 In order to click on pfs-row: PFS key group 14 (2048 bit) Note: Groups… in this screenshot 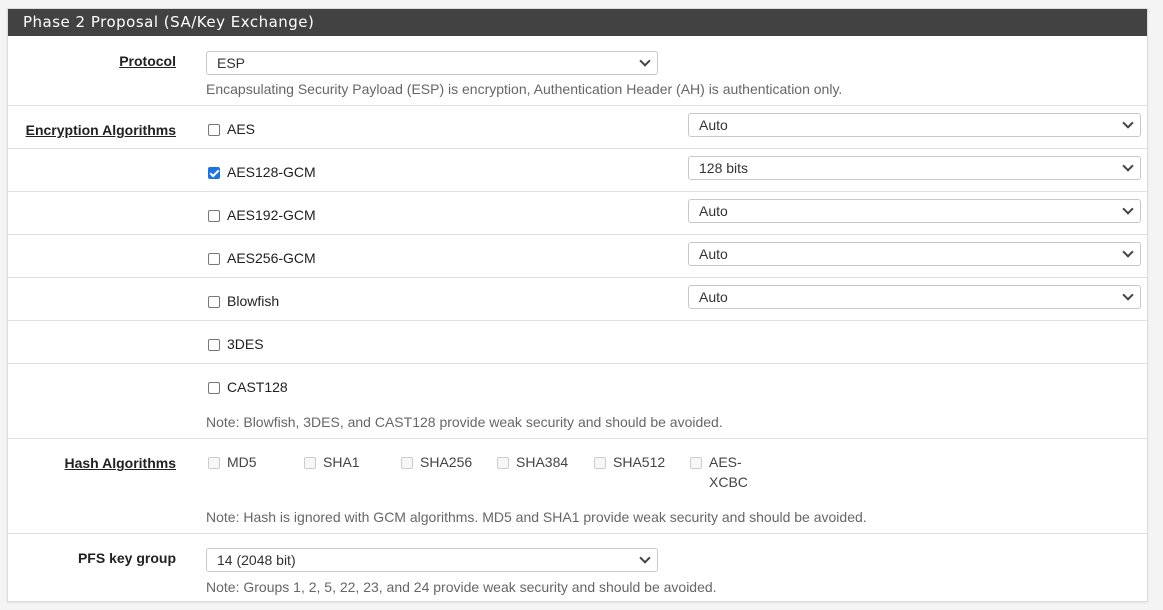, I will do `click(577, 567)`.